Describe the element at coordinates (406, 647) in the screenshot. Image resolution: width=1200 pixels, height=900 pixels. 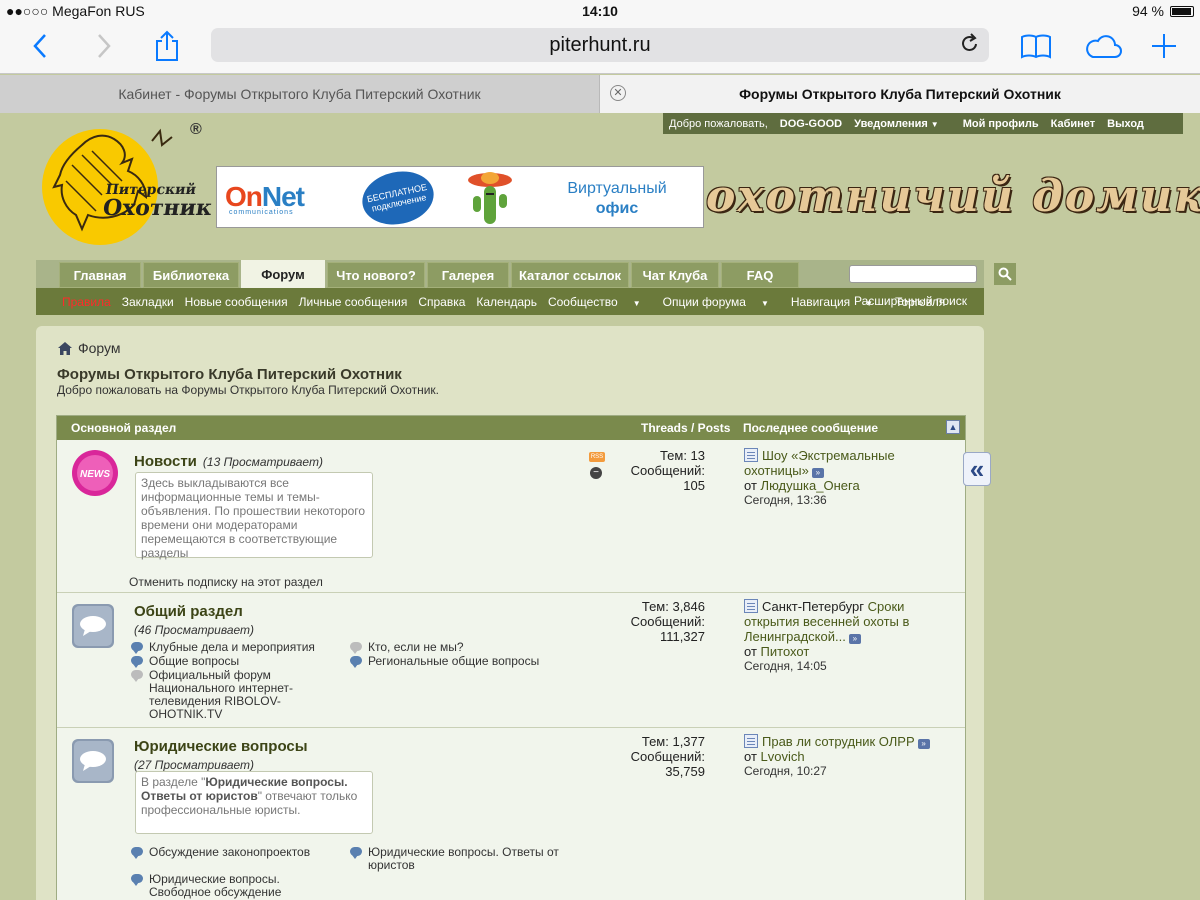
I see `subforum-link: Кто, если не мы?` at that location.